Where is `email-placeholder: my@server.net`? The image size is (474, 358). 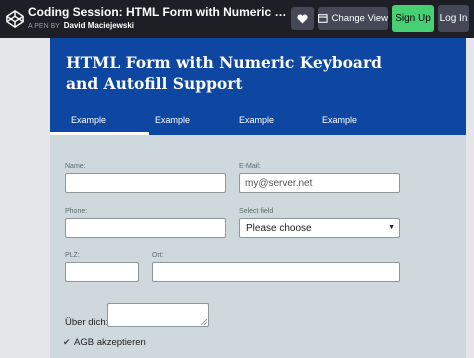
email-placeholder: my@server.net is located at coordinates (279, 183).